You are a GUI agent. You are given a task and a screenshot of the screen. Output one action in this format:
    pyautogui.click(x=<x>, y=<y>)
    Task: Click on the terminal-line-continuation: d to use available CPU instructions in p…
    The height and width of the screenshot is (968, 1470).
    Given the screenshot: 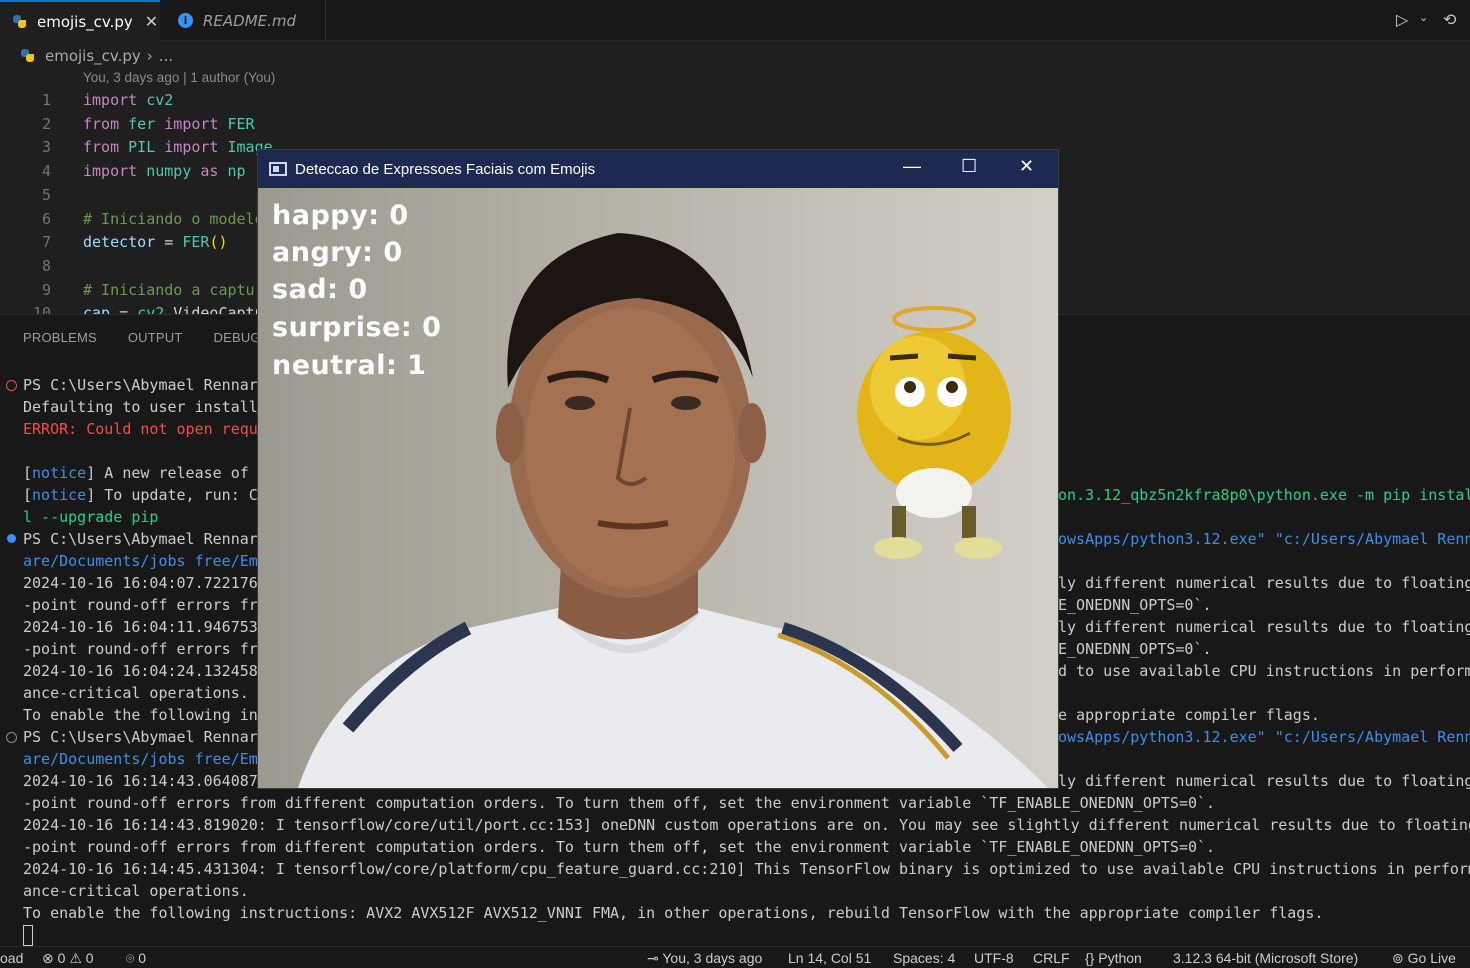 What is the action you would take?
    pyautogui.click(x=1264, y=671)
    